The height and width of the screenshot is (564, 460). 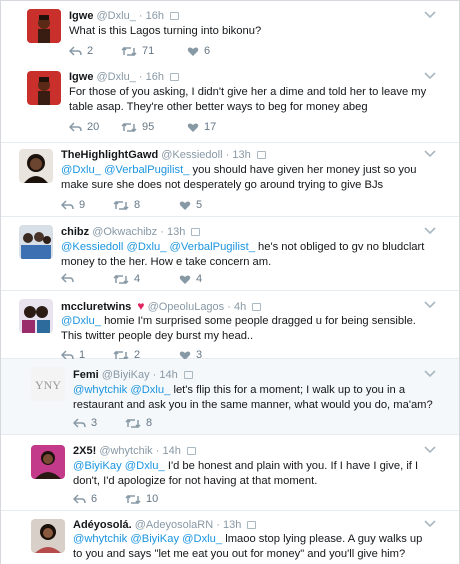 What do you see at coordinates (186, 307) in the screenshot?
I see `author-handle: @OpeoluLagos` at bounding box center [186, 307].